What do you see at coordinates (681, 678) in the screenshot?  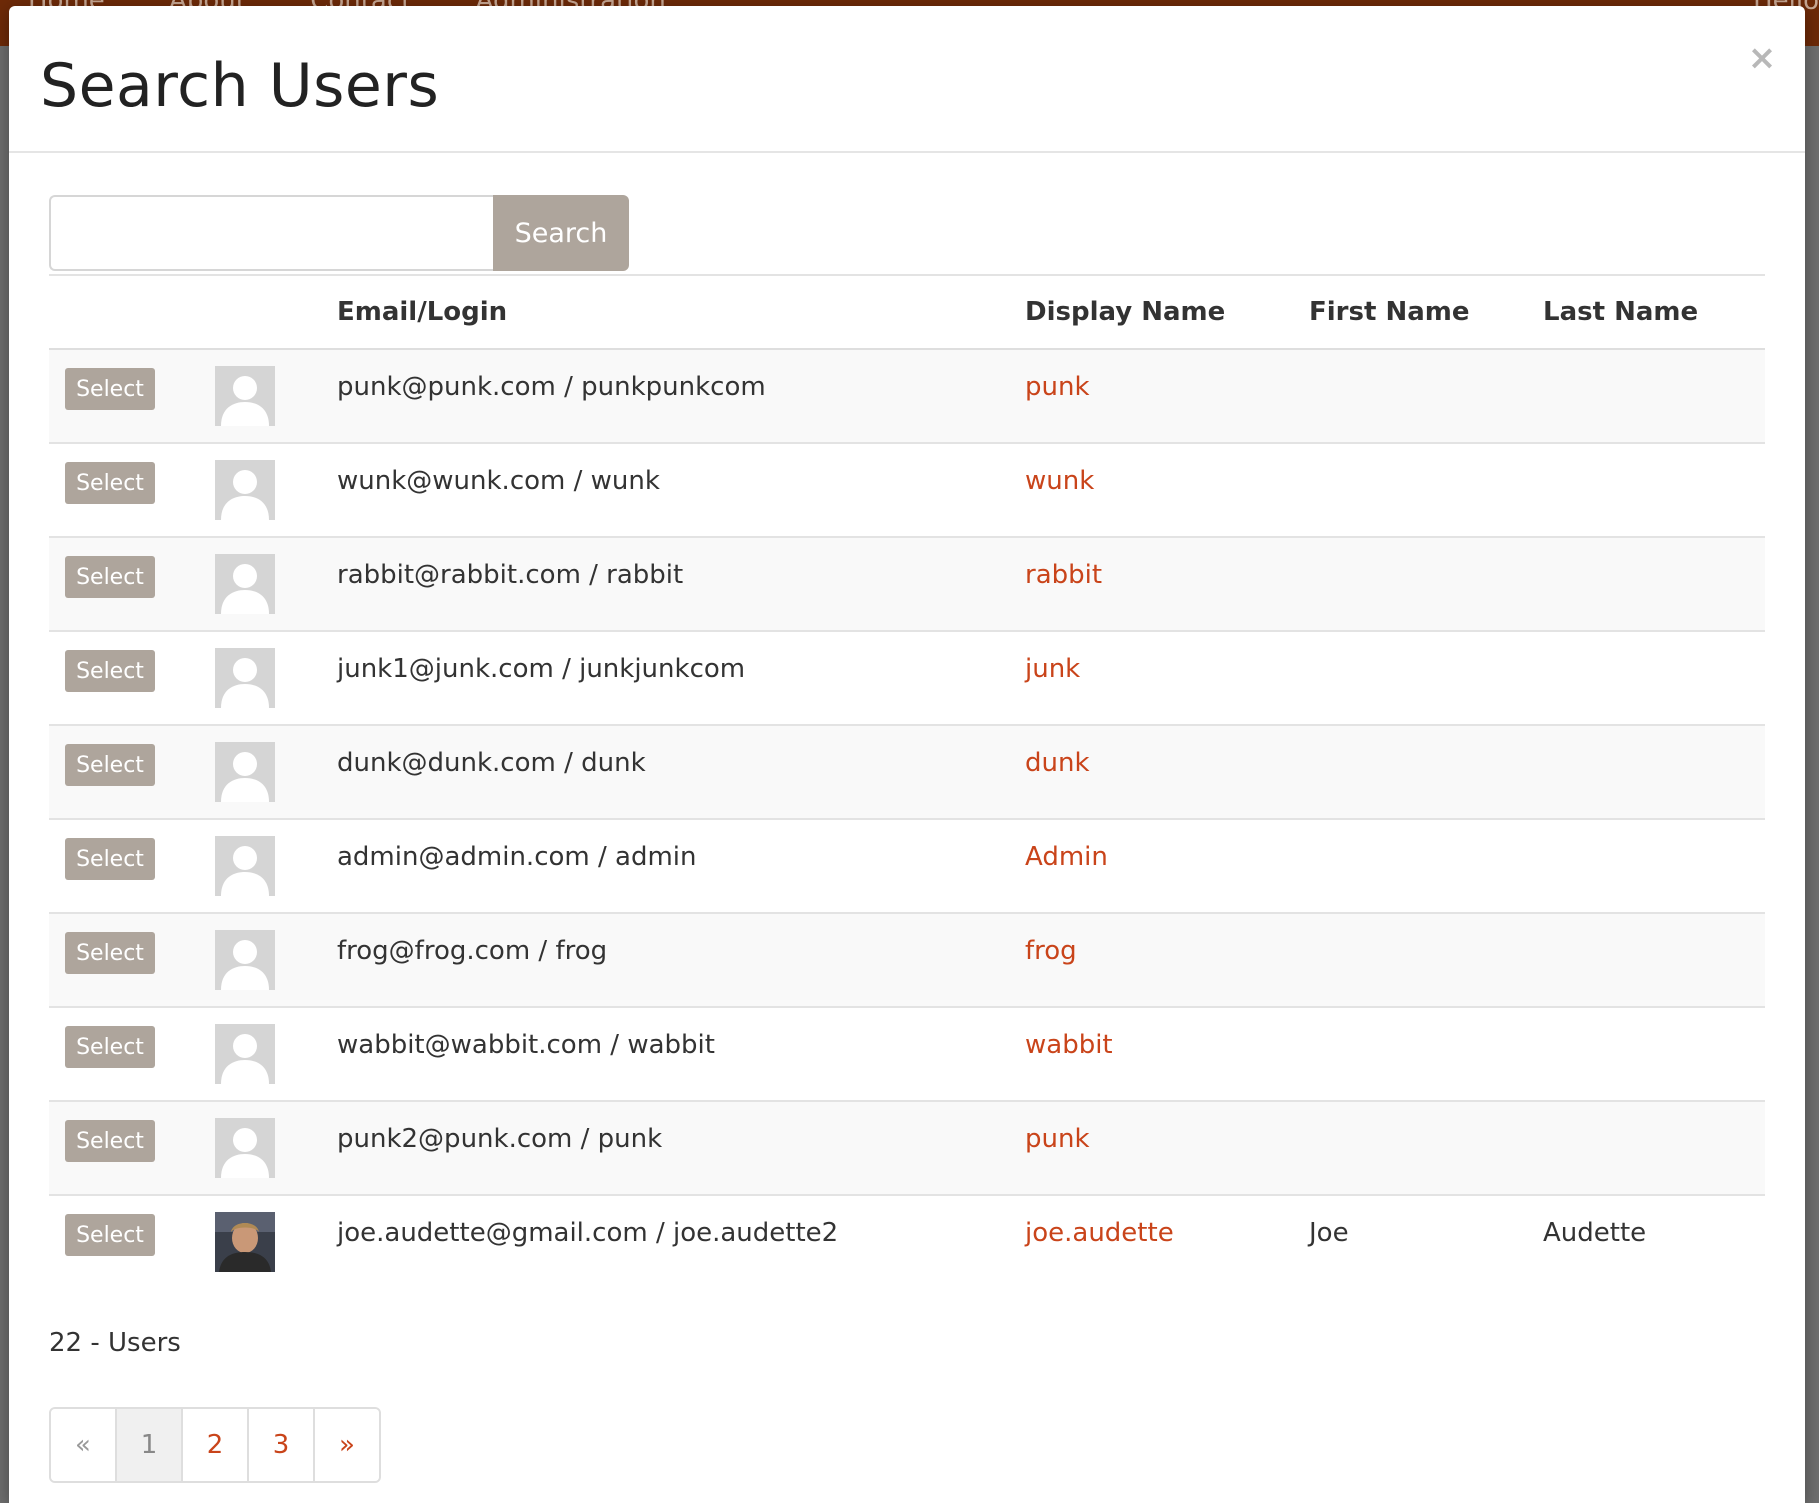 I see `email-login-cell: junk1@junk.com / junkjunkcom` at bounding box center [681, 678].